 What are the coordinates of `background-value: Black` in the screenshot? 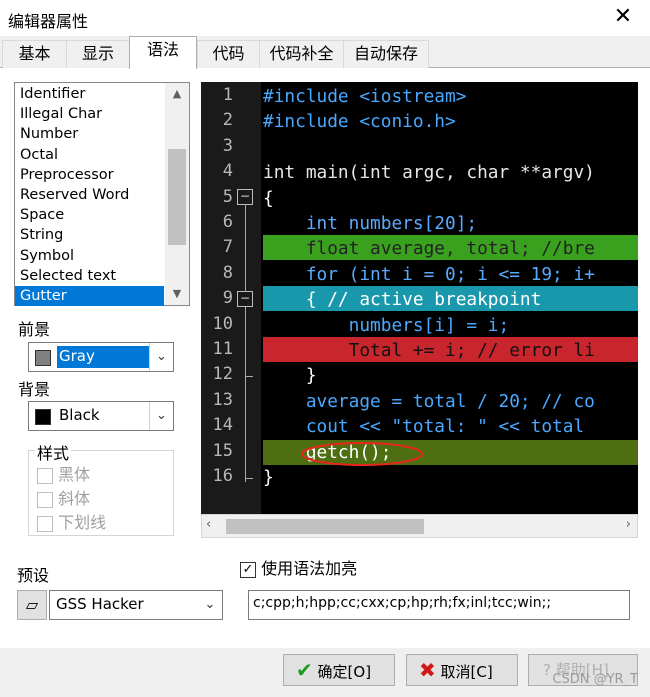 It's located at (79, 415).